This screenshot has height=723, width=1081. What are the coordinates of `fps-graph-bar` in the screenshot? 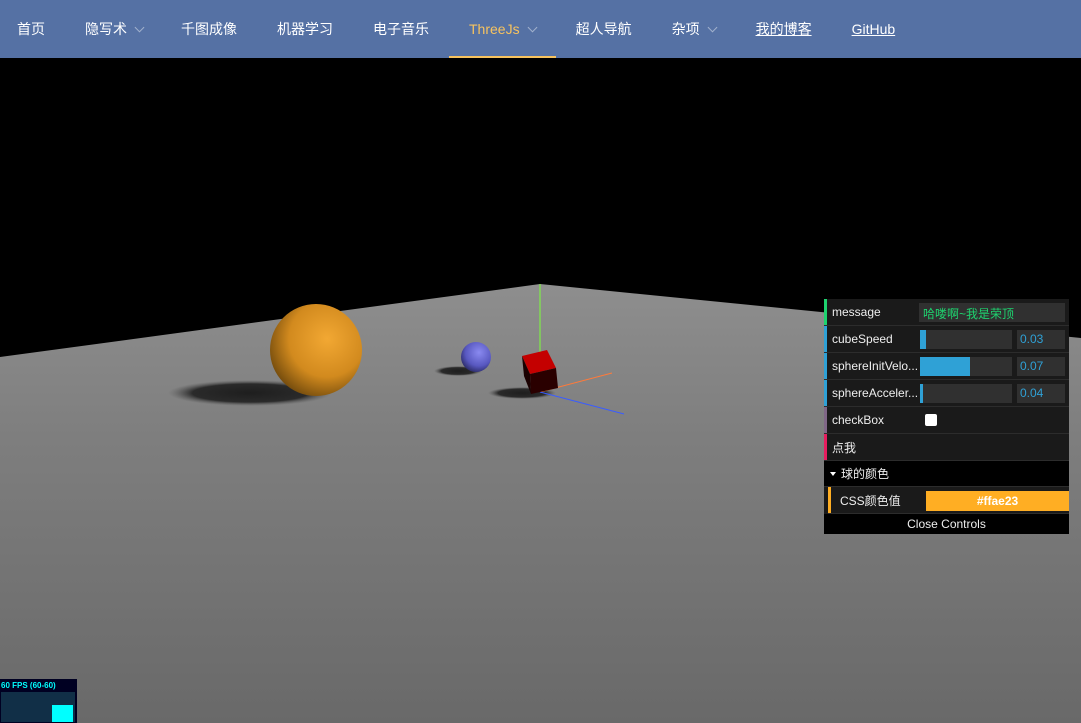 It's located at (62, 713).